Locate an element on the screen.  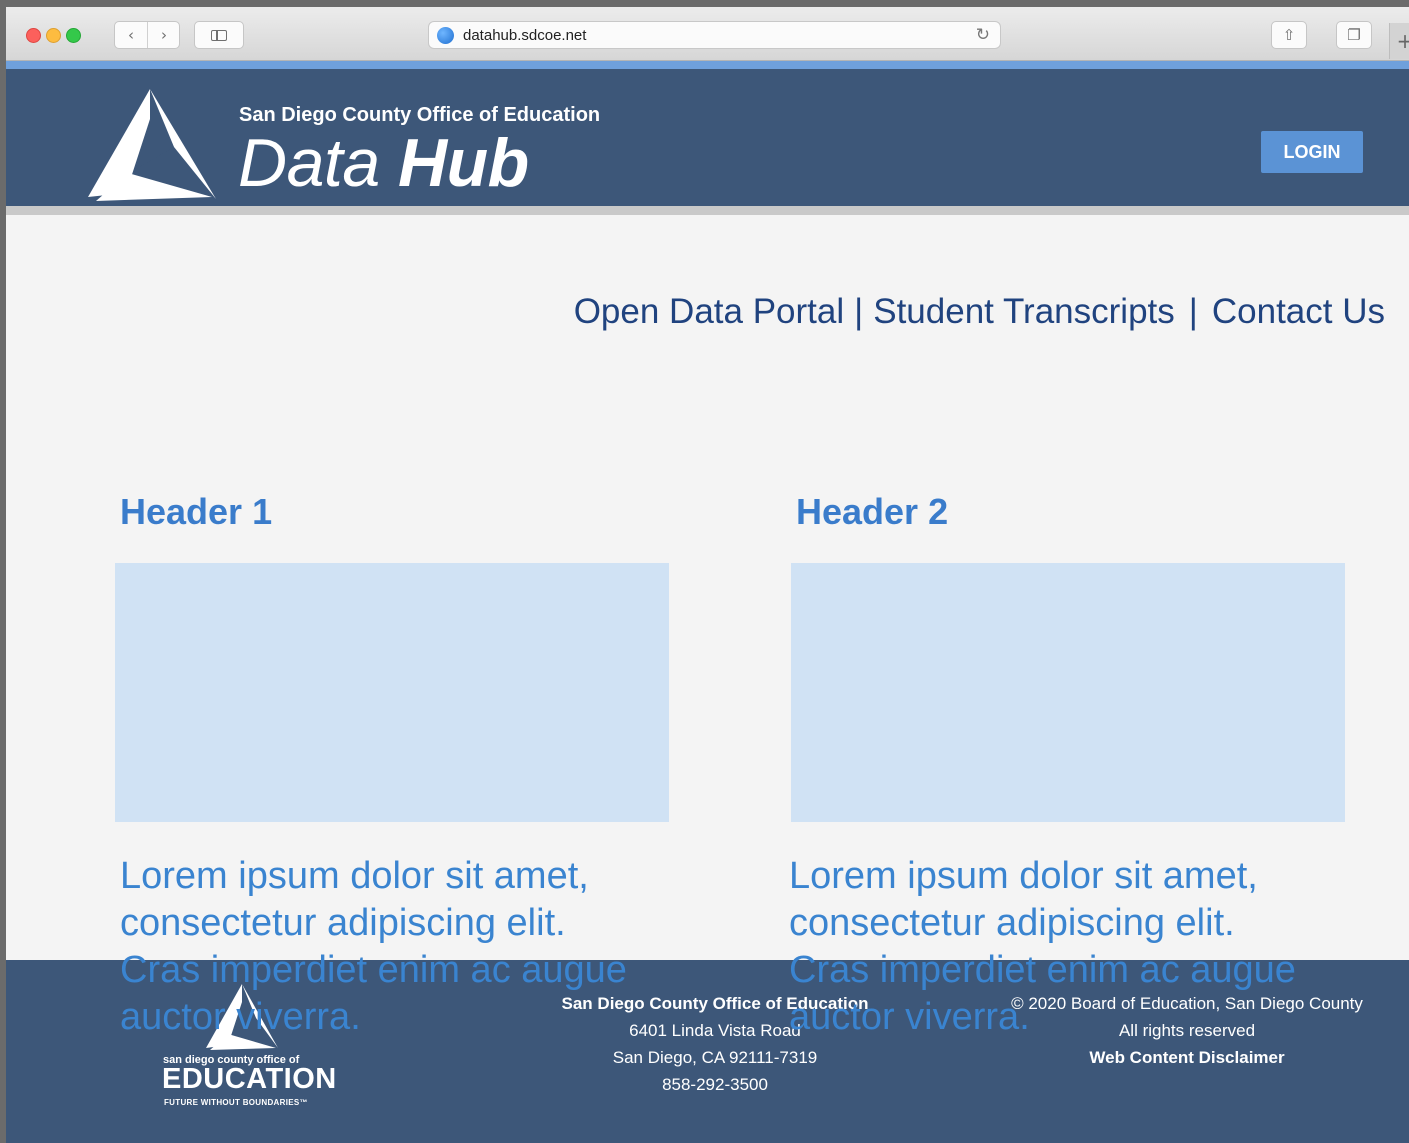
data-hub-logo-icon is located at coordinates (152, 145).